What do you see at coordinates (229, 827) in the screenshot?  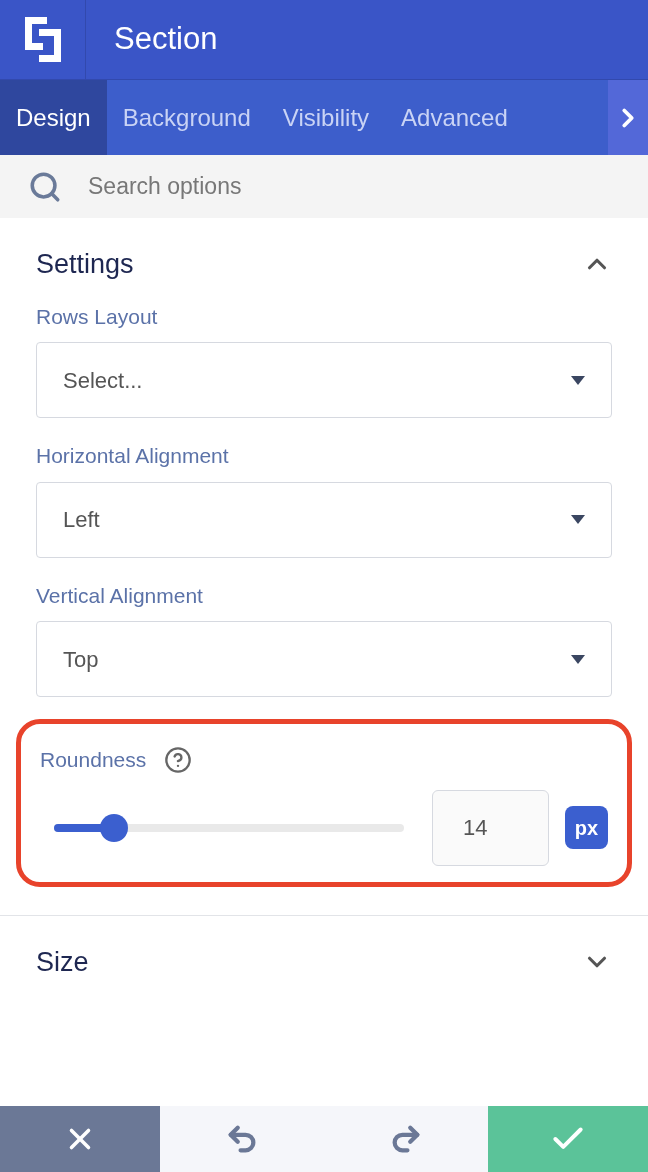 I see `slider-track` at bounding box center [229, 827].